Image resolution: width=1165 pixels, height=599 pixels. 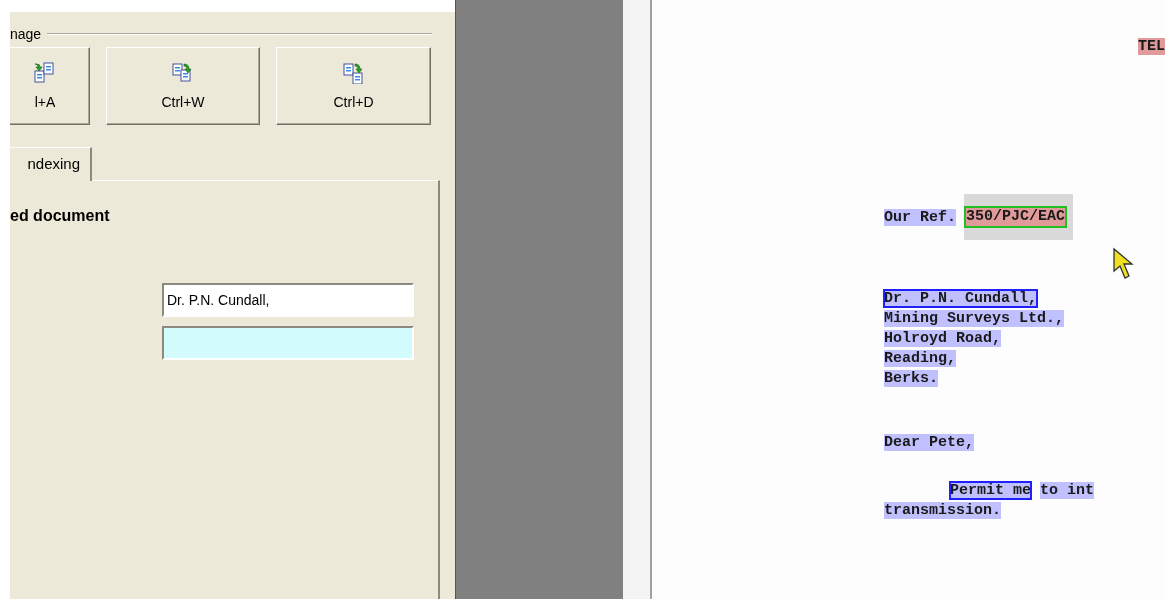 I want to click on panel-heading: ed document, so click(x=60, y=216).